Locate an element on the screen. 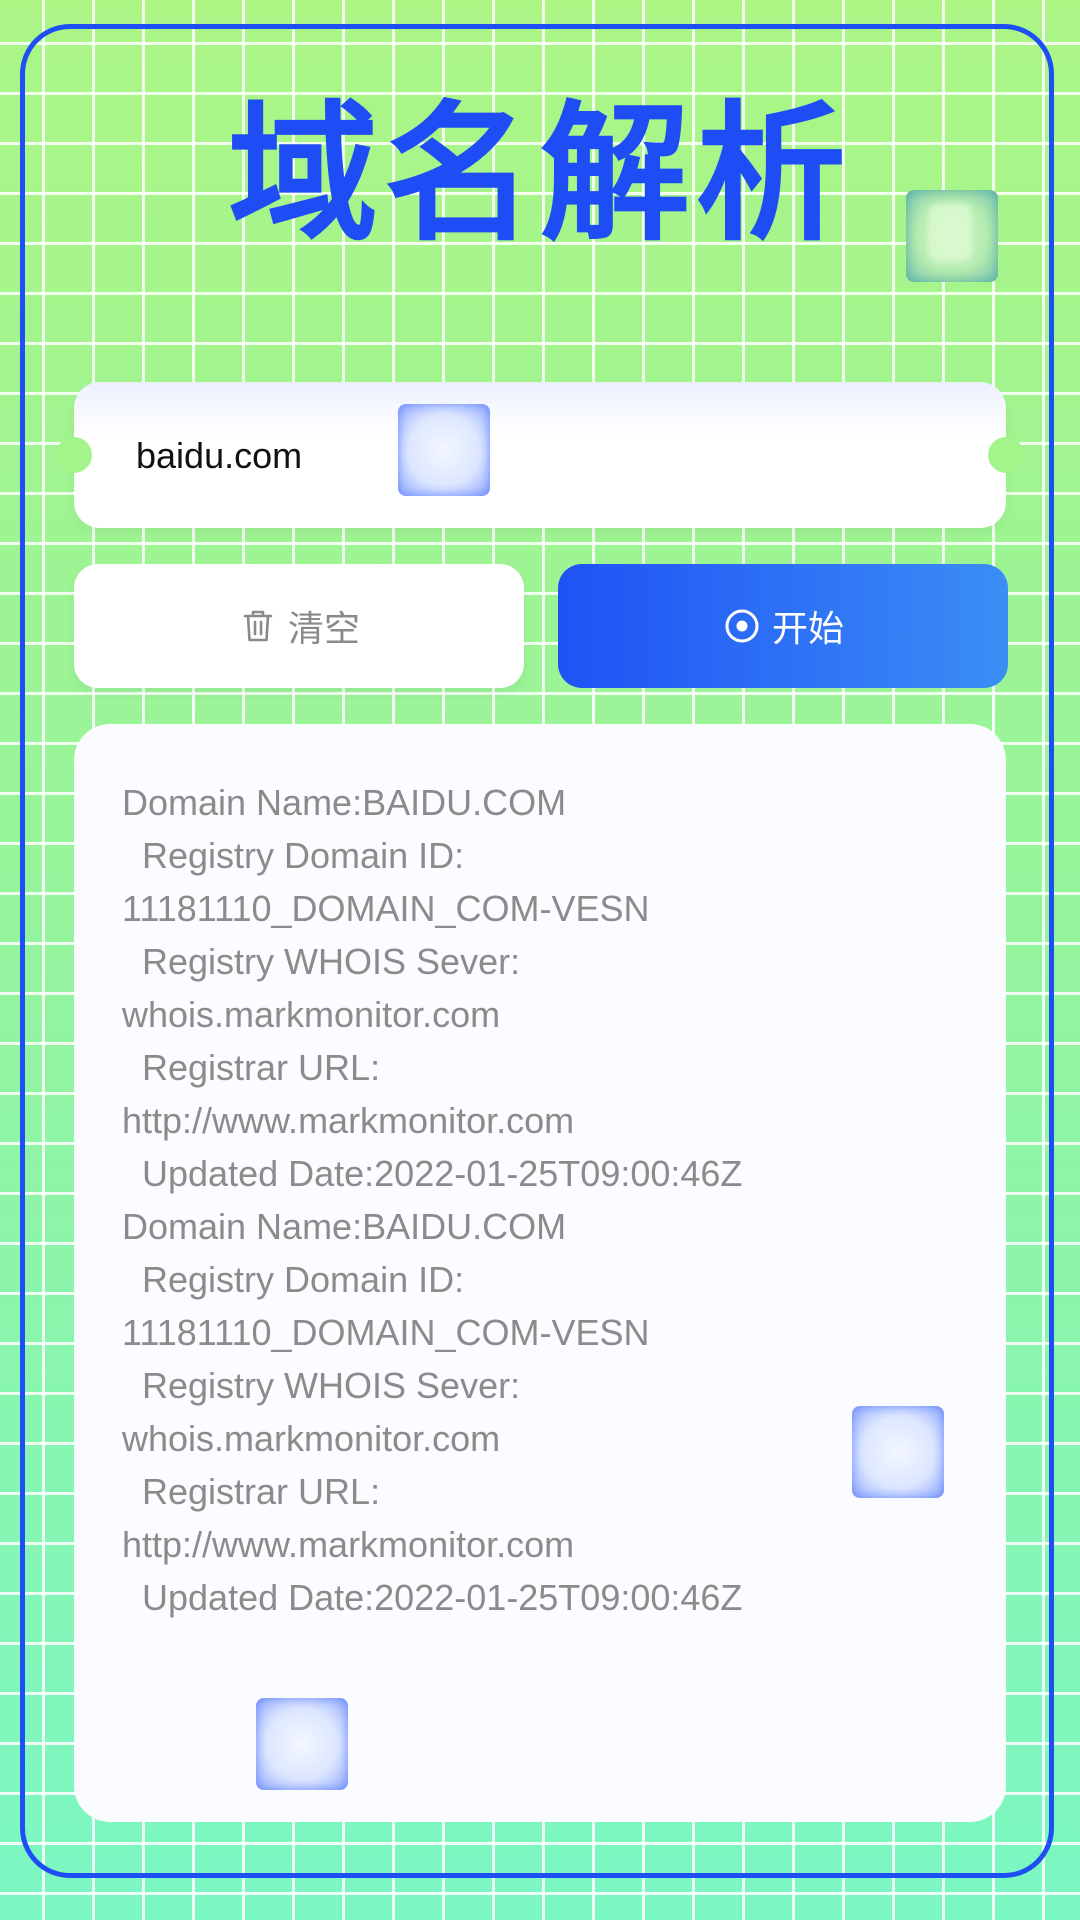 This screenshot has height=1920, width=1080. start-button-label: 开始 is located at coordinates (807, 629).